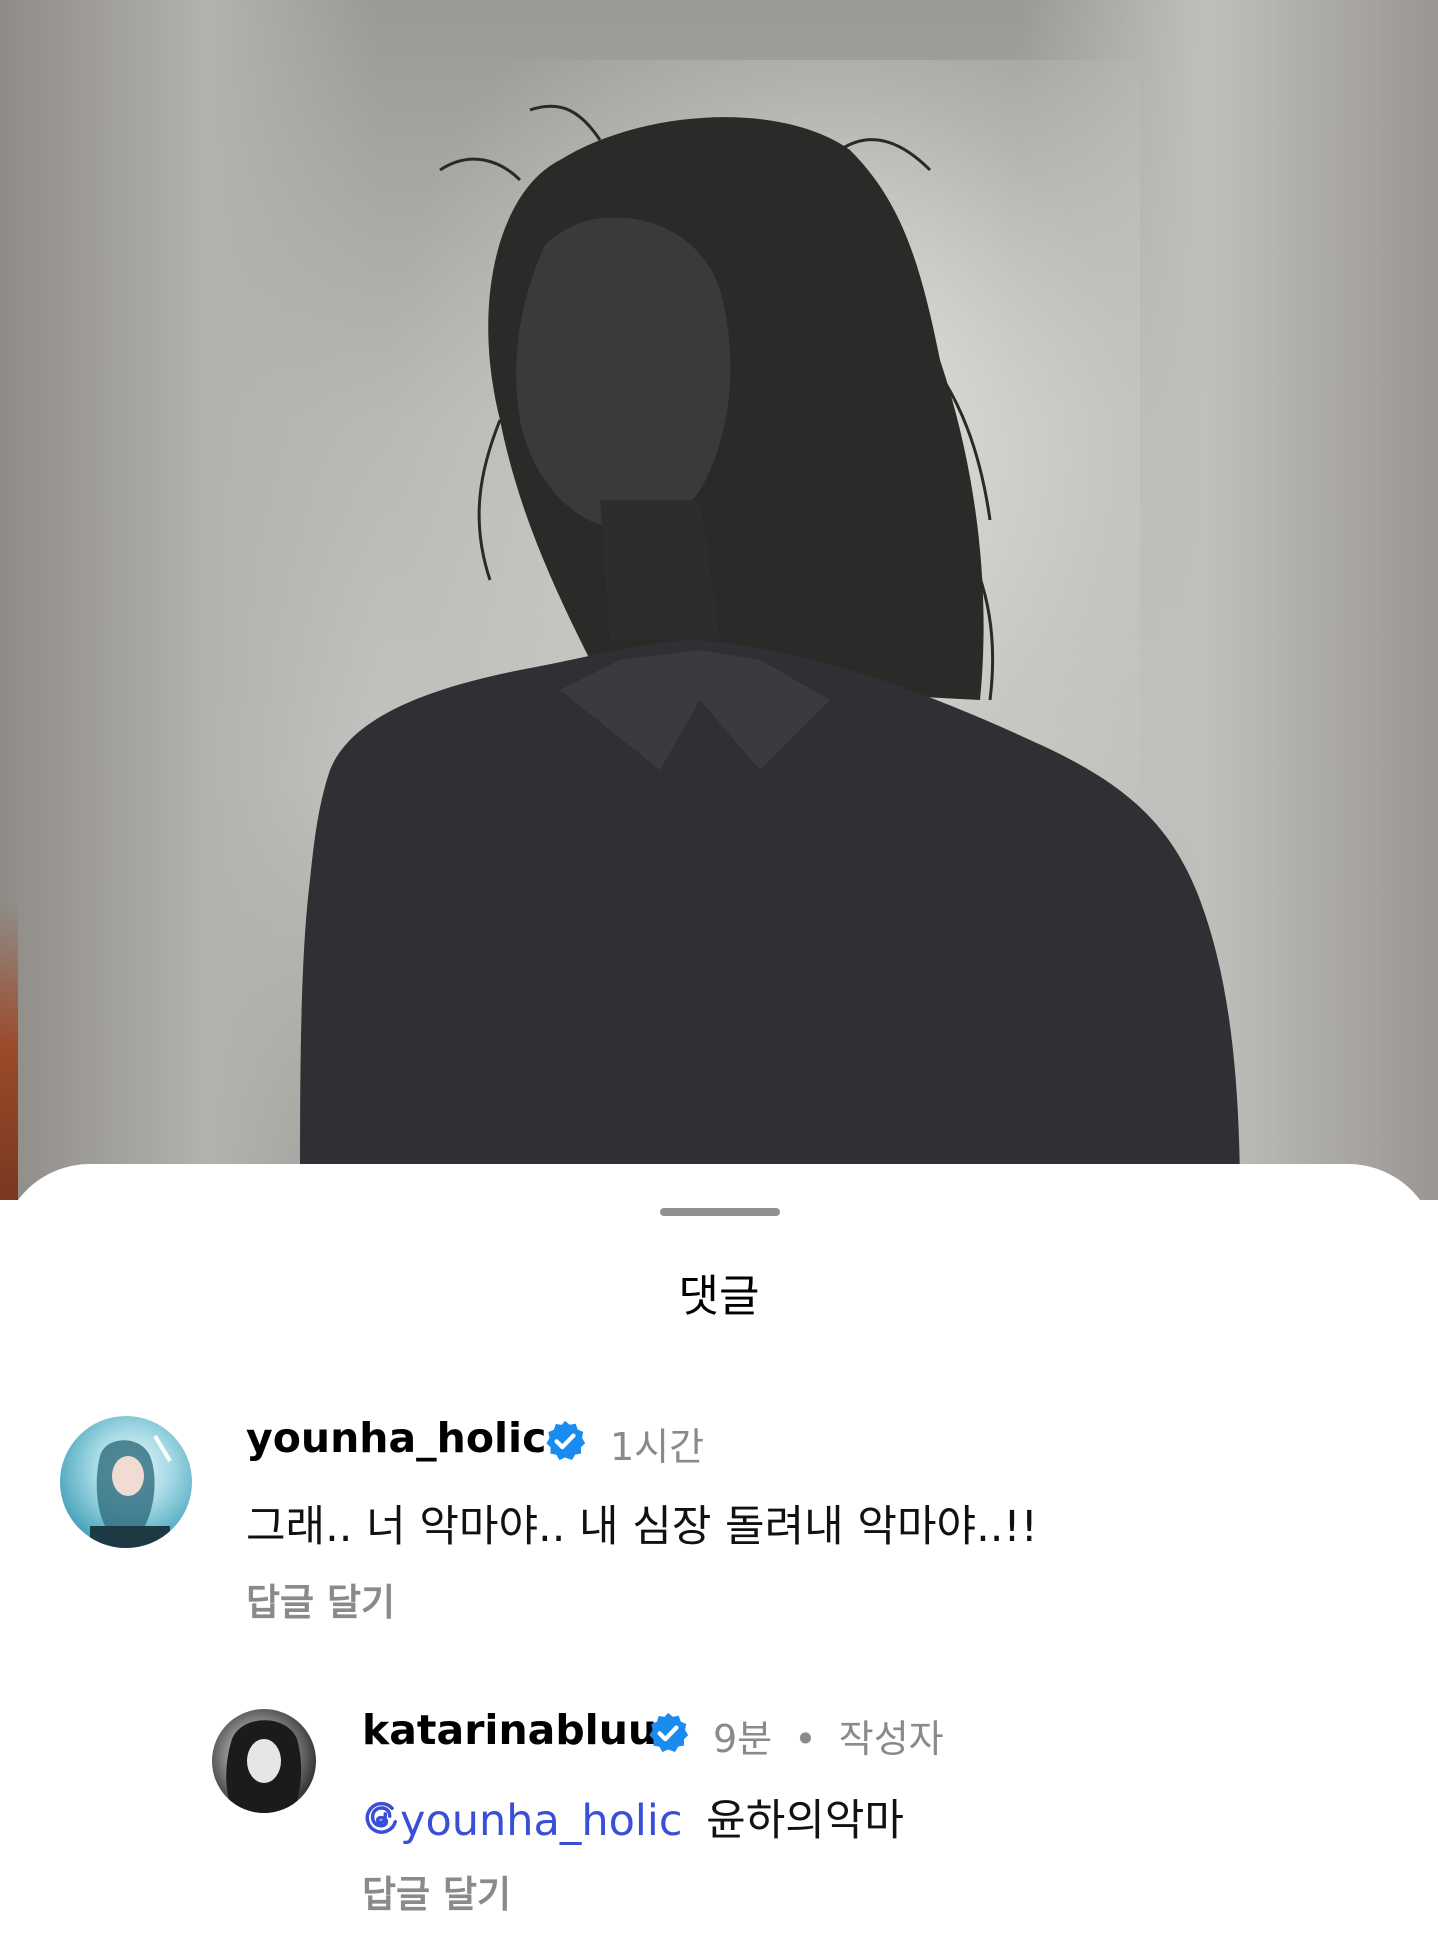 The image size is (1438, 1951). I want to click on comment-time: 9분, so click(743, 1739).